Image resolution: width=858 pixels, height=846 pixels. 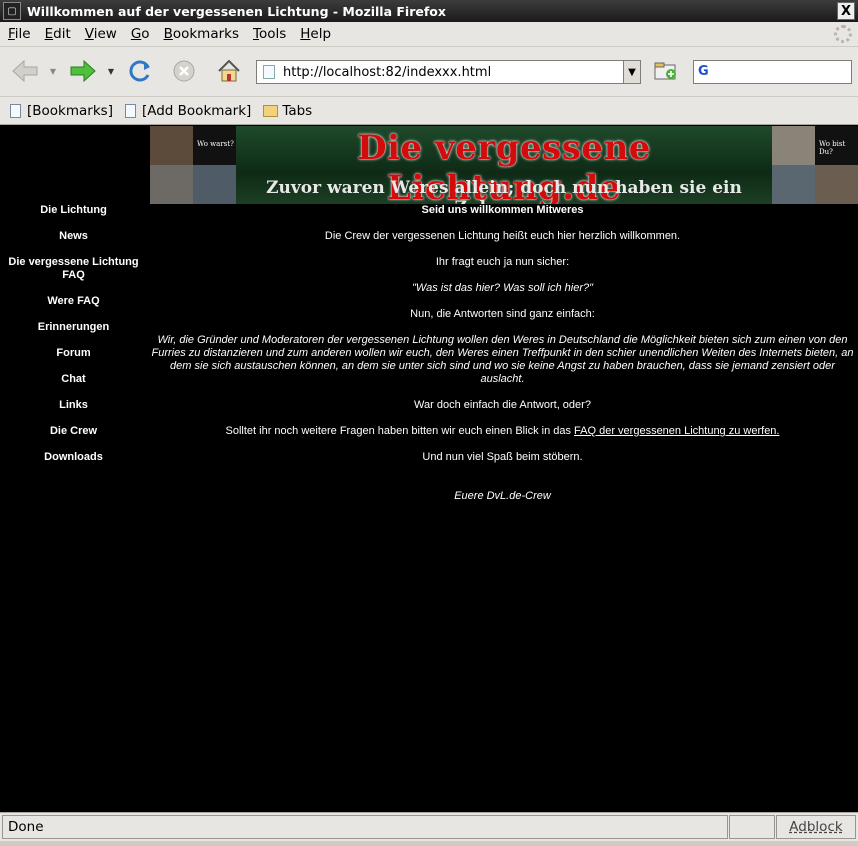 I want to click on nav-link-lichtung-faq: Die vergessene Lichtung FAQ, so click(x=73, y=269).